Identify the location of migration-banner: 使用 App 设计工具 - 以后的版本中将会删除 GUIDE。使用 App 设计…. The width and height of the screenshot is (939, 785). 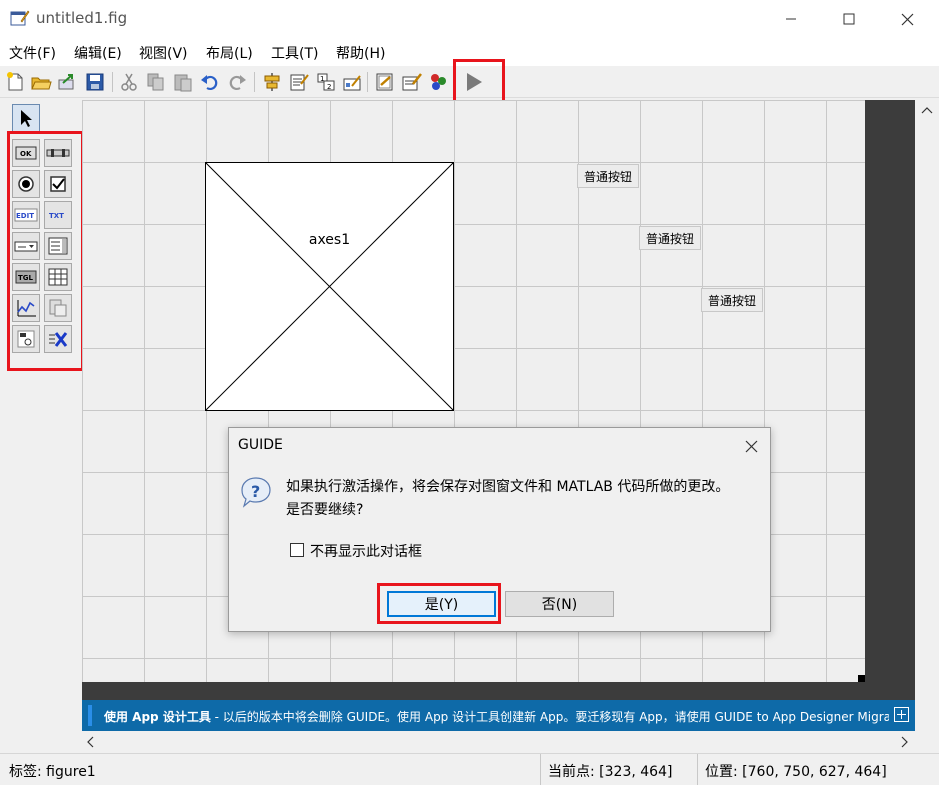
(498, 715).